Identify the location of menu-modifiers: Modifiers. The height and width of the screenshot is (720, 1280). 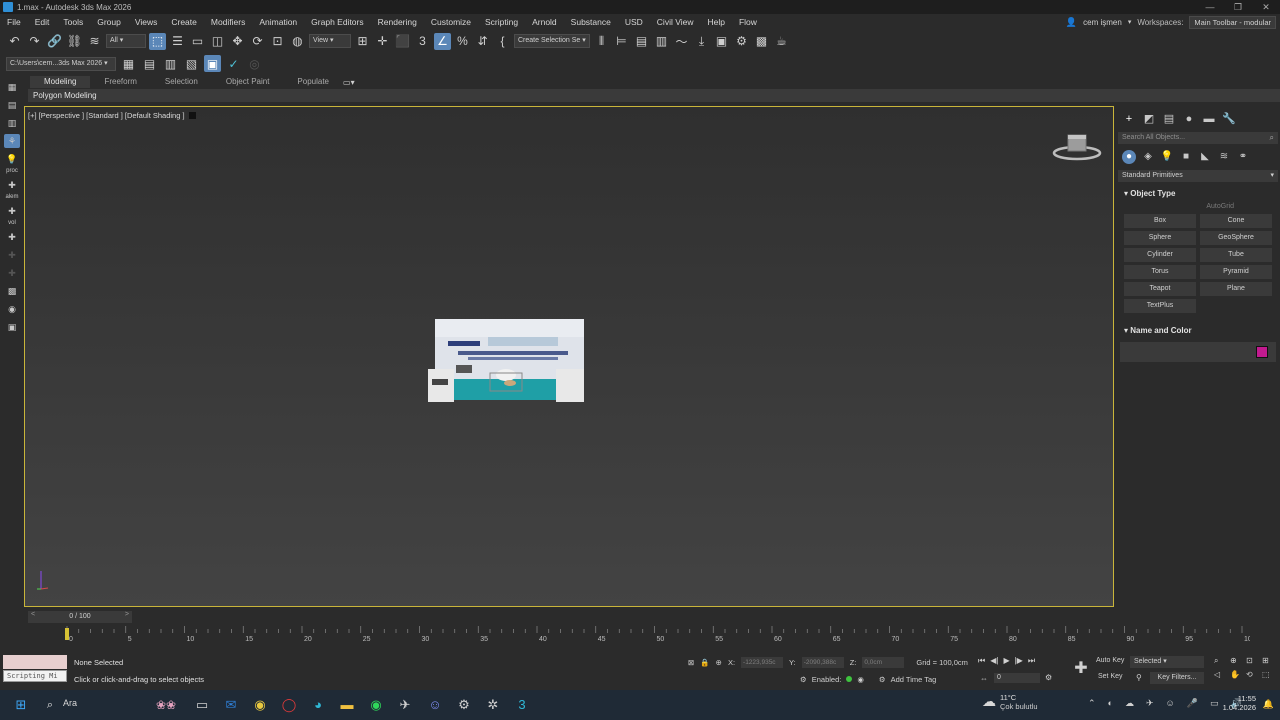
(228, 22).